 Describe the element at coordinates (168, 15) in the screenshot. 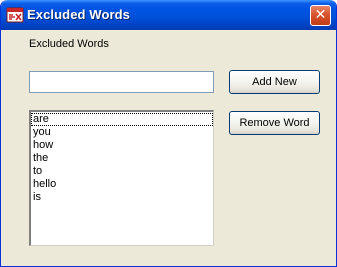

I see `title-bar: Excluded Words ✕` at that location.